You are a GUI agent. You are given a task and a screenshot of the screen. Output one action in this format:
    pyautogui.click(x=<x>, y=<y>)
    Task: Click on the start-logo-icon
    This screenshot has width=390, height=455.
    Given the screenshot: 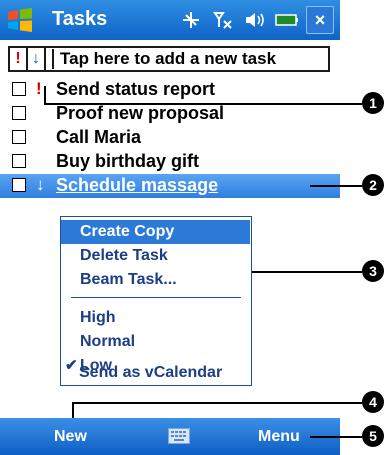 What is the action you would take?
    pyautogui.click(x=20, y=20)
    